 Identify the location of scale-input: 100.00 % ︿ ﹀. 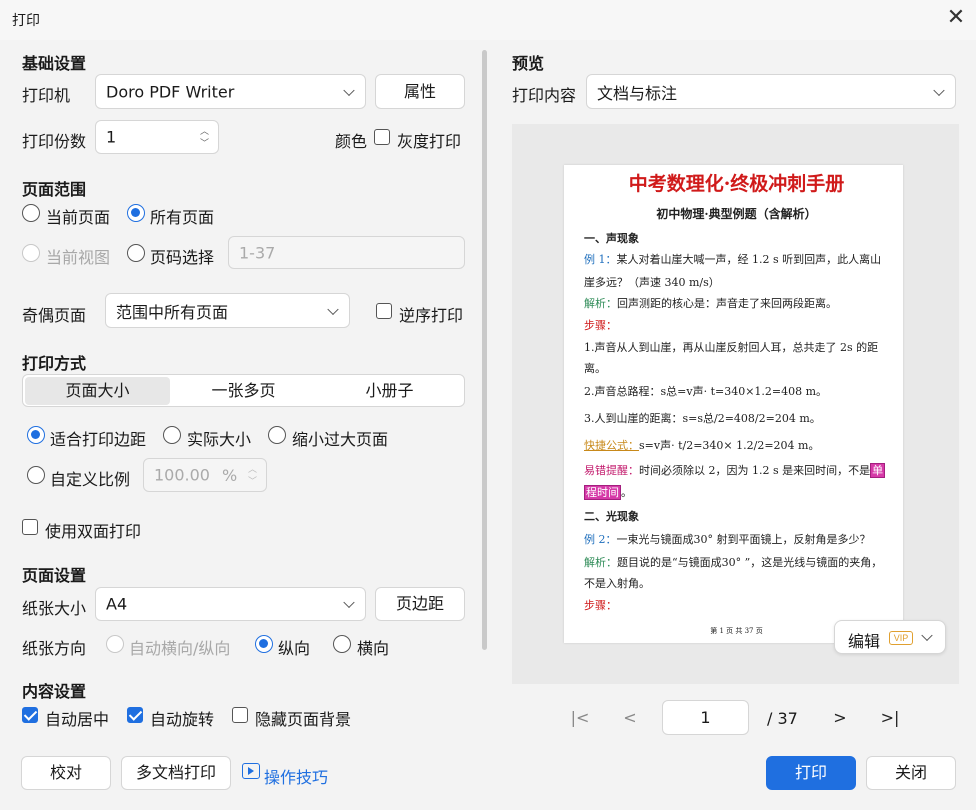
(205, 475).